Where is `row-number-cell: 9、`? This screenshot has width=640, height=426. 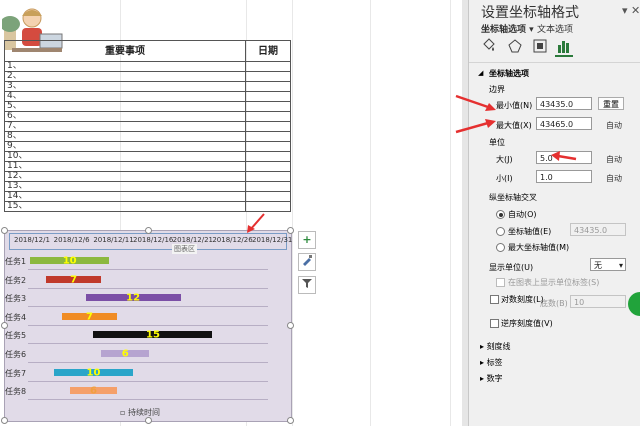 row-number-cell: 9、 is located at coordinates (125, 146).